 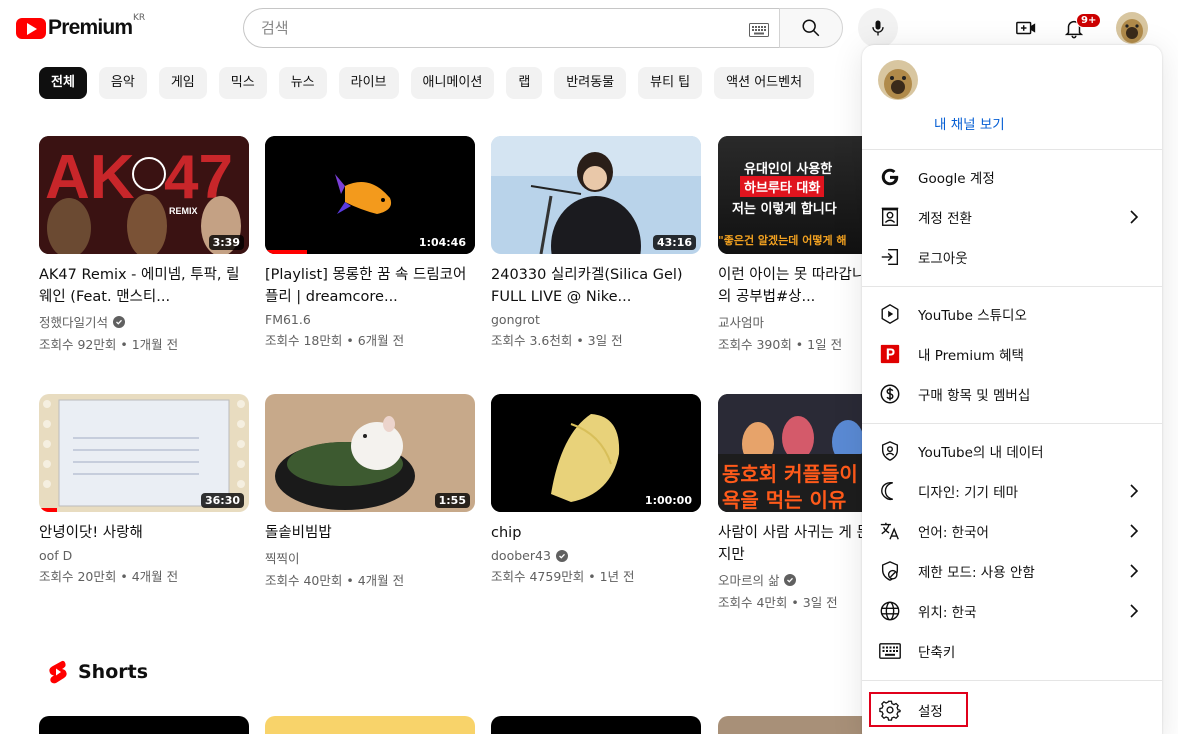 I want to click on video-duration: 1:04:46, so click(x=442, y=242).